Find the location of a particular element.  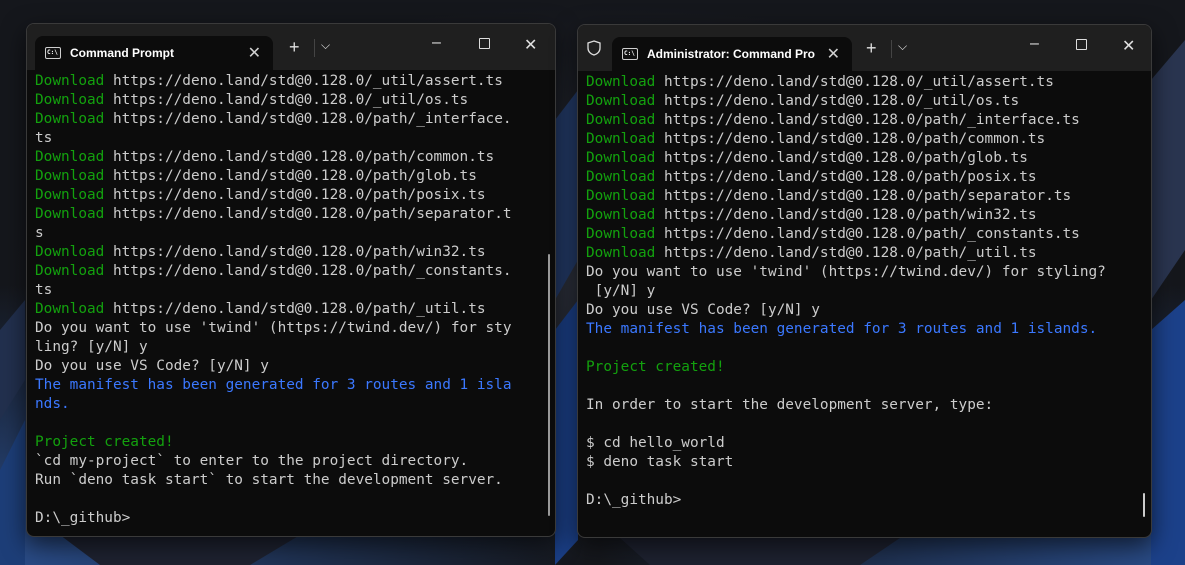

scrollbar is located at coordinates (549, 385).